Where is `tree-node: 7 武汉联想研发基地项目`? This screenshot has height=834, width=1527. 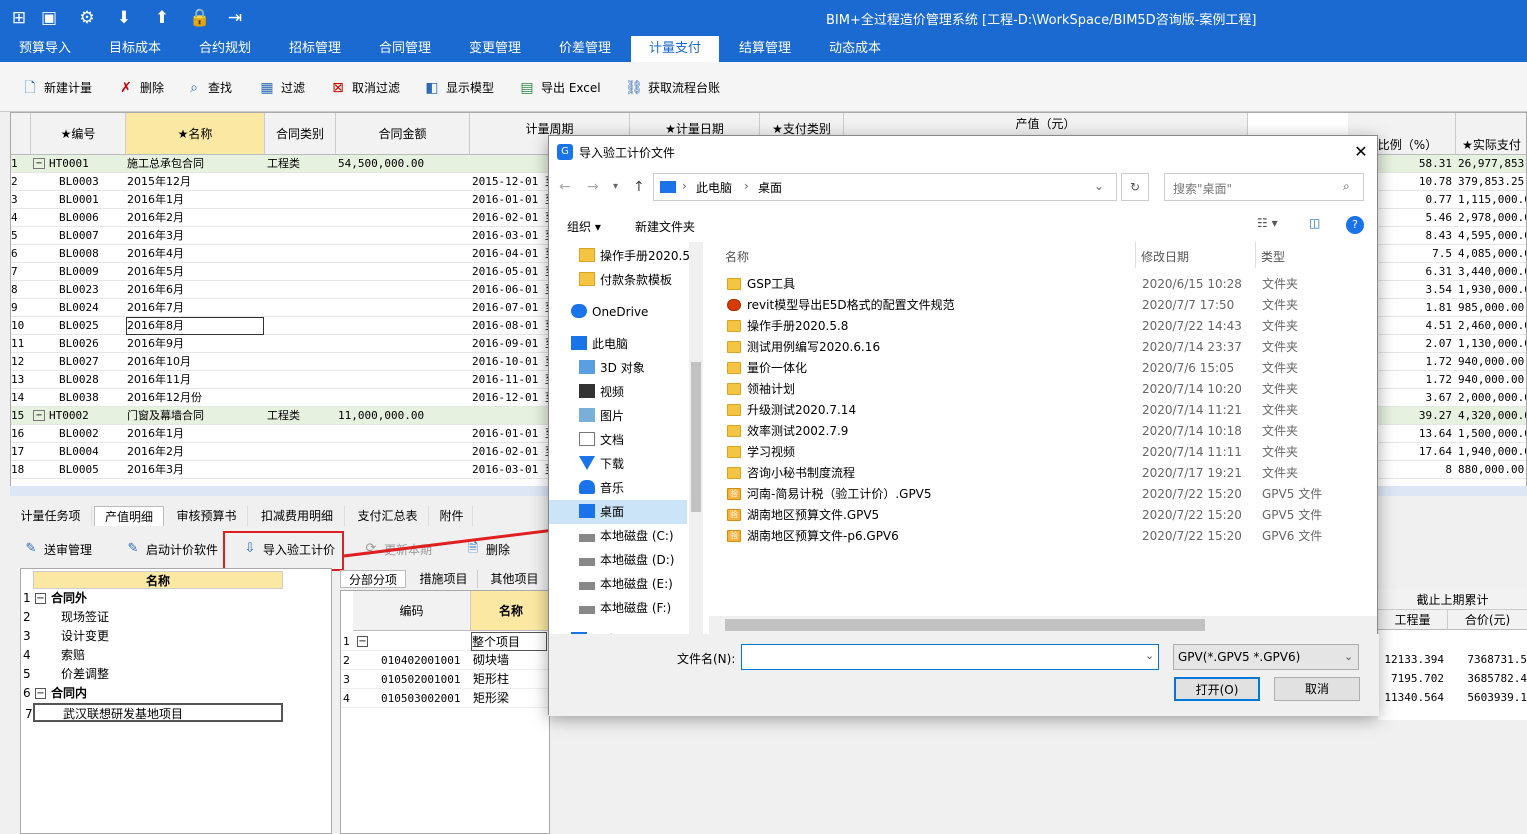 tree-node: 7 武汉联想研发基地项目 is located at coordinates (154, 712).